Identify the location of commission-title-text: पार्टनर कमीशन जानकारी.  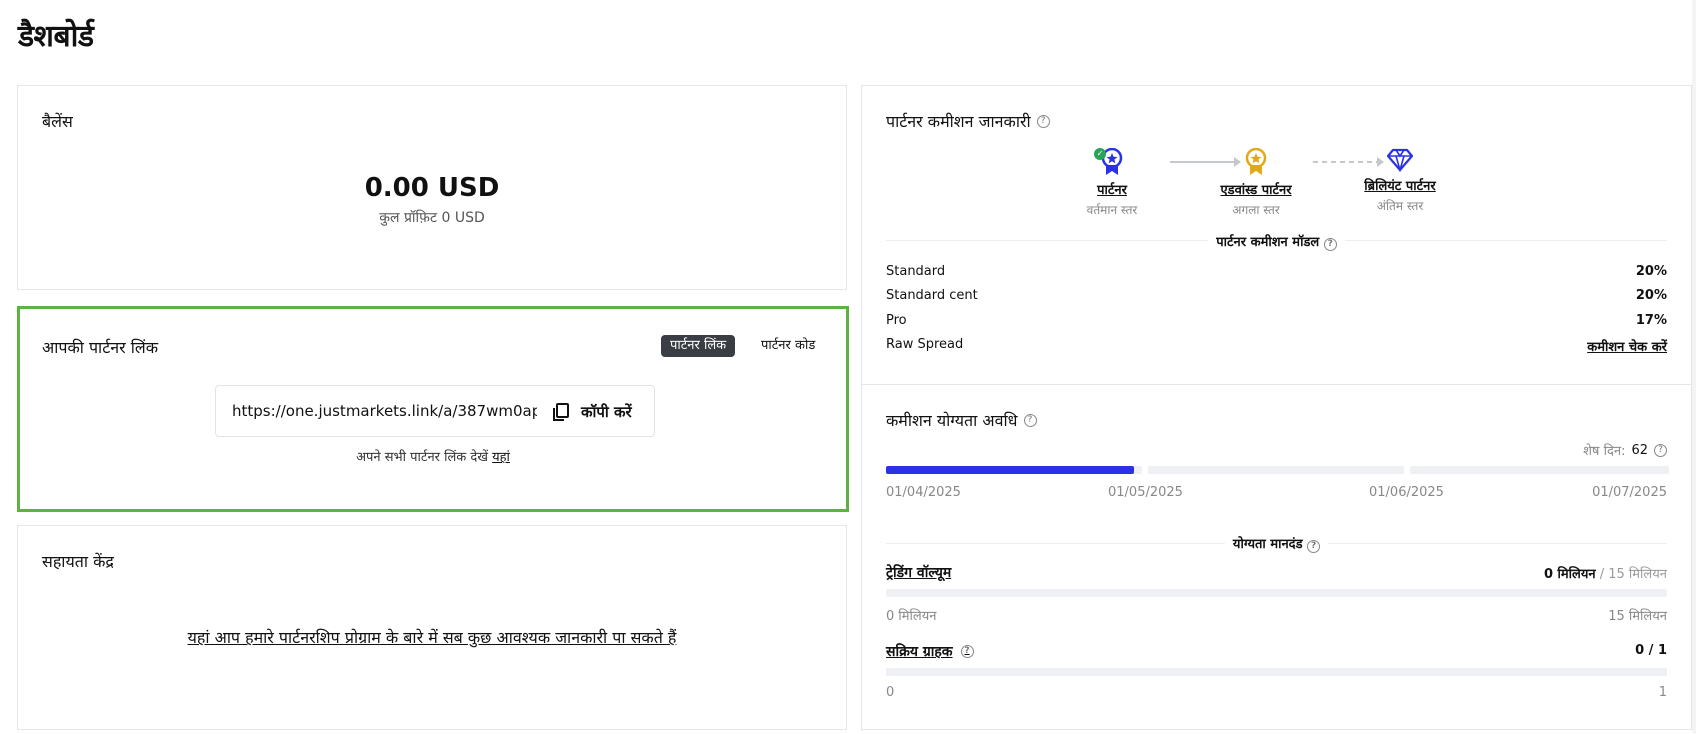
(958, 121).